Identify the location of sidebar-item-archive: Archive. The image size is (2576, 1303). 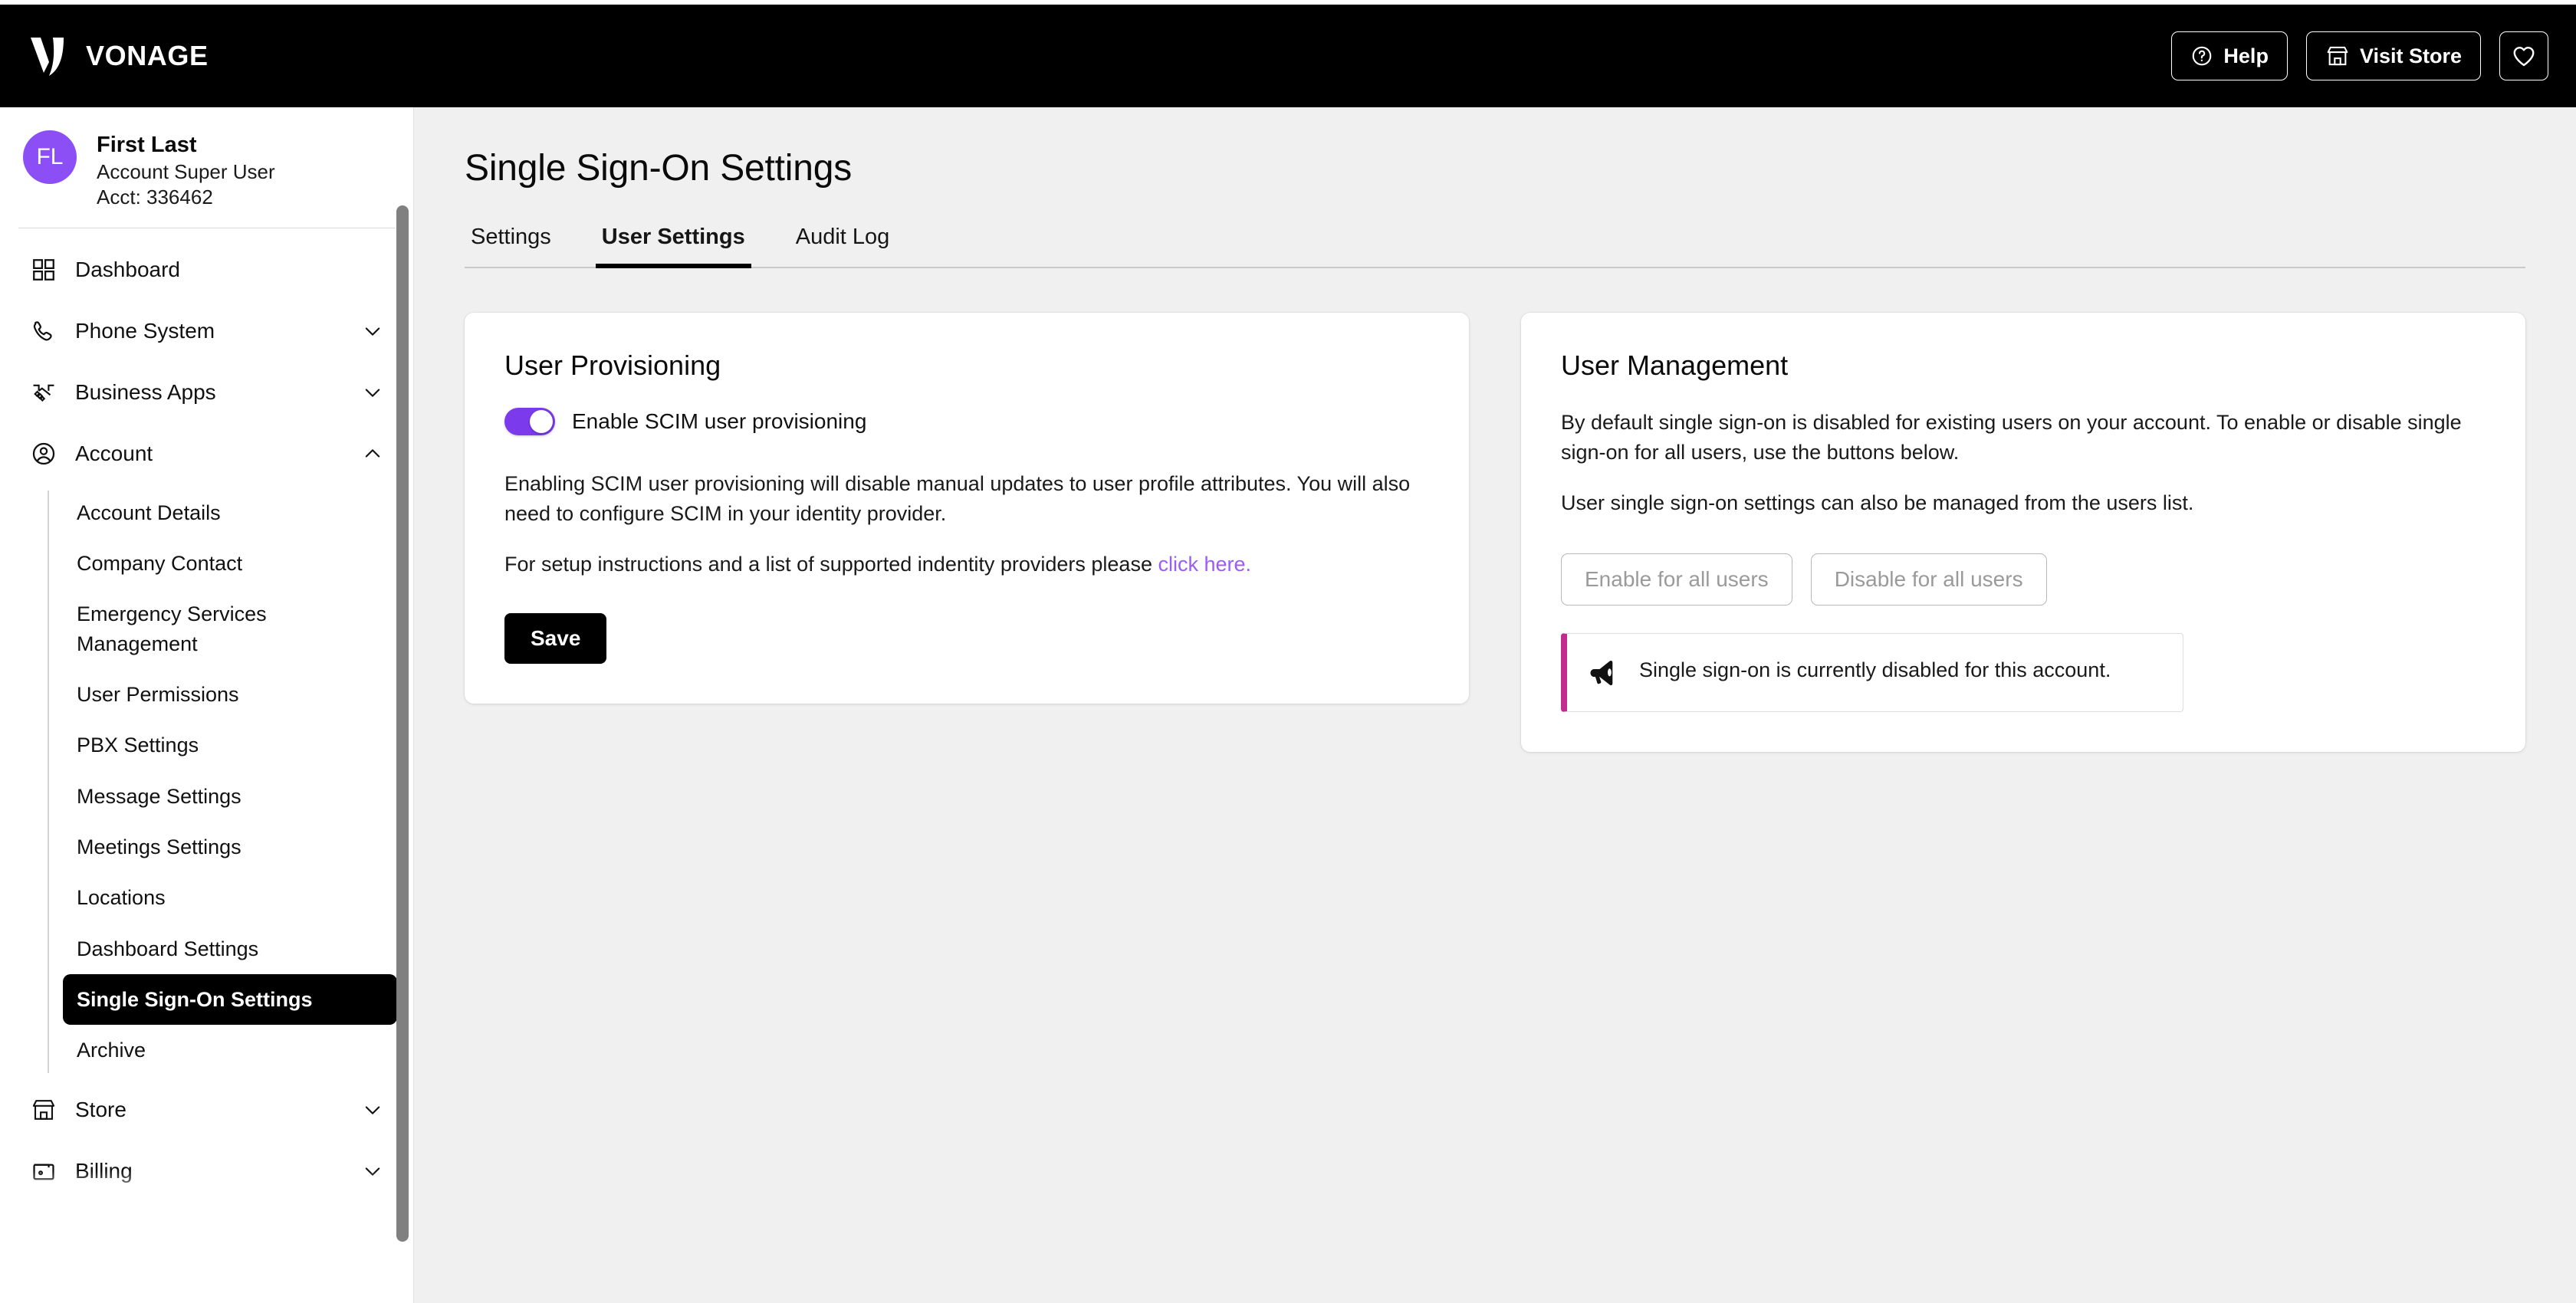
(230, 1050).